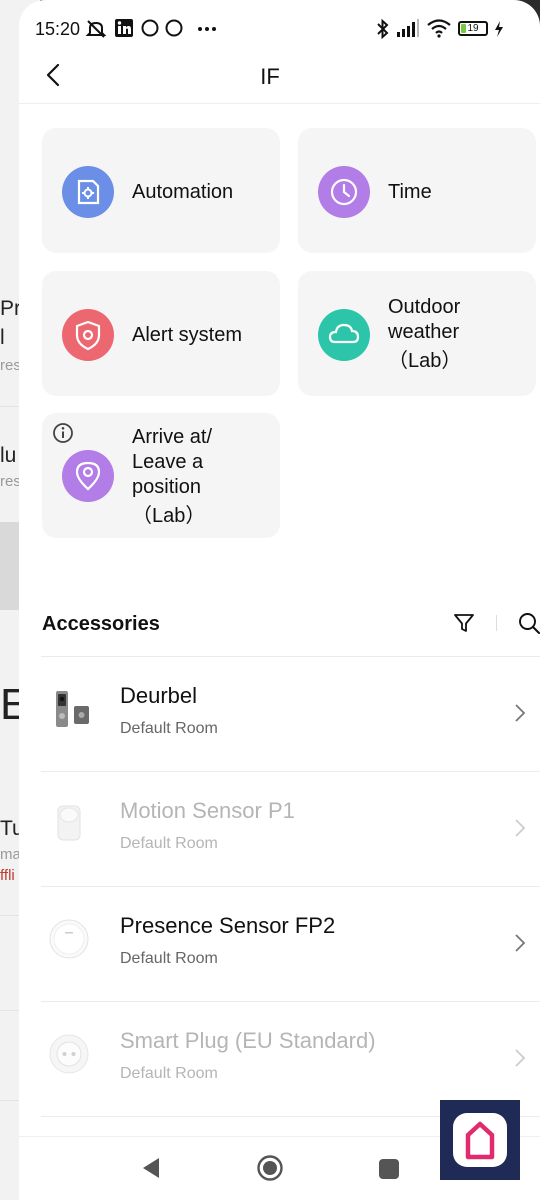 The height and width of the screenshot is (1200, 540). What do you see at coordinates (424, 307) in the screenshot?
I see `condition-label-line: Outdoor` at bounding box center [424, 307].